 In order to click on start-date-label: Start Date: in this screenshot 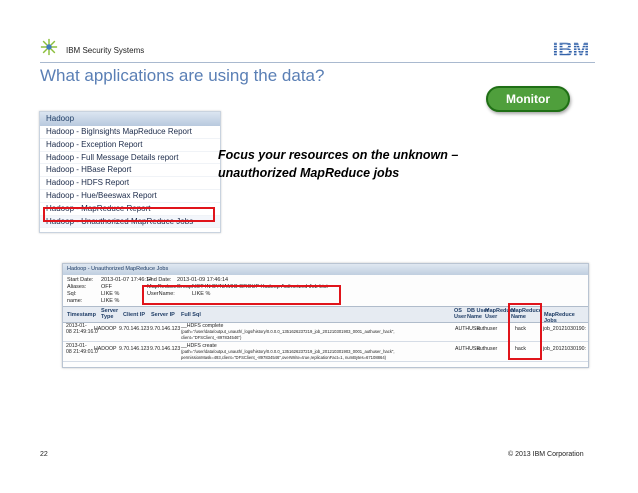, I will do `click(80, 280)`.